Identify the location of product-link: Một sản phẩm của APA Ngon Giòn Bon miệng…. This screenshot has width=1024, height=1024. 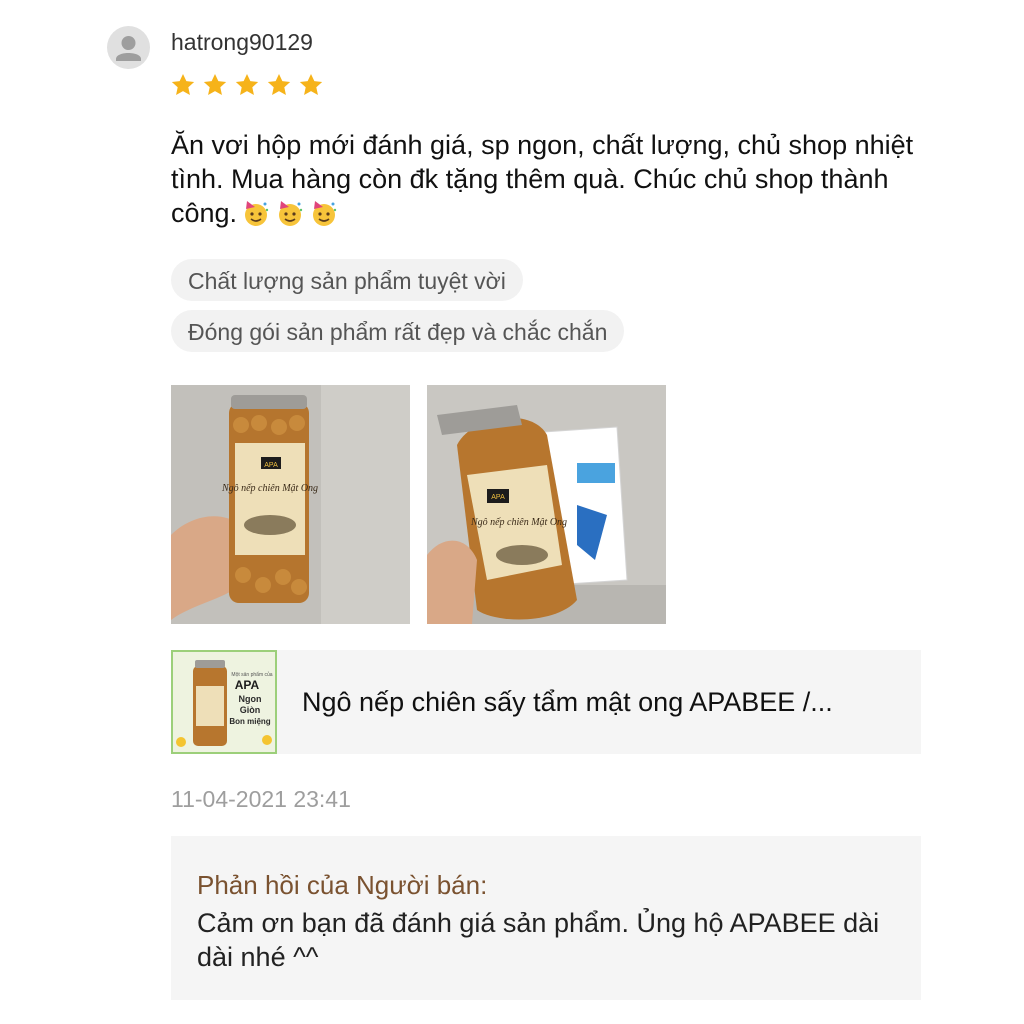
(546, 702).